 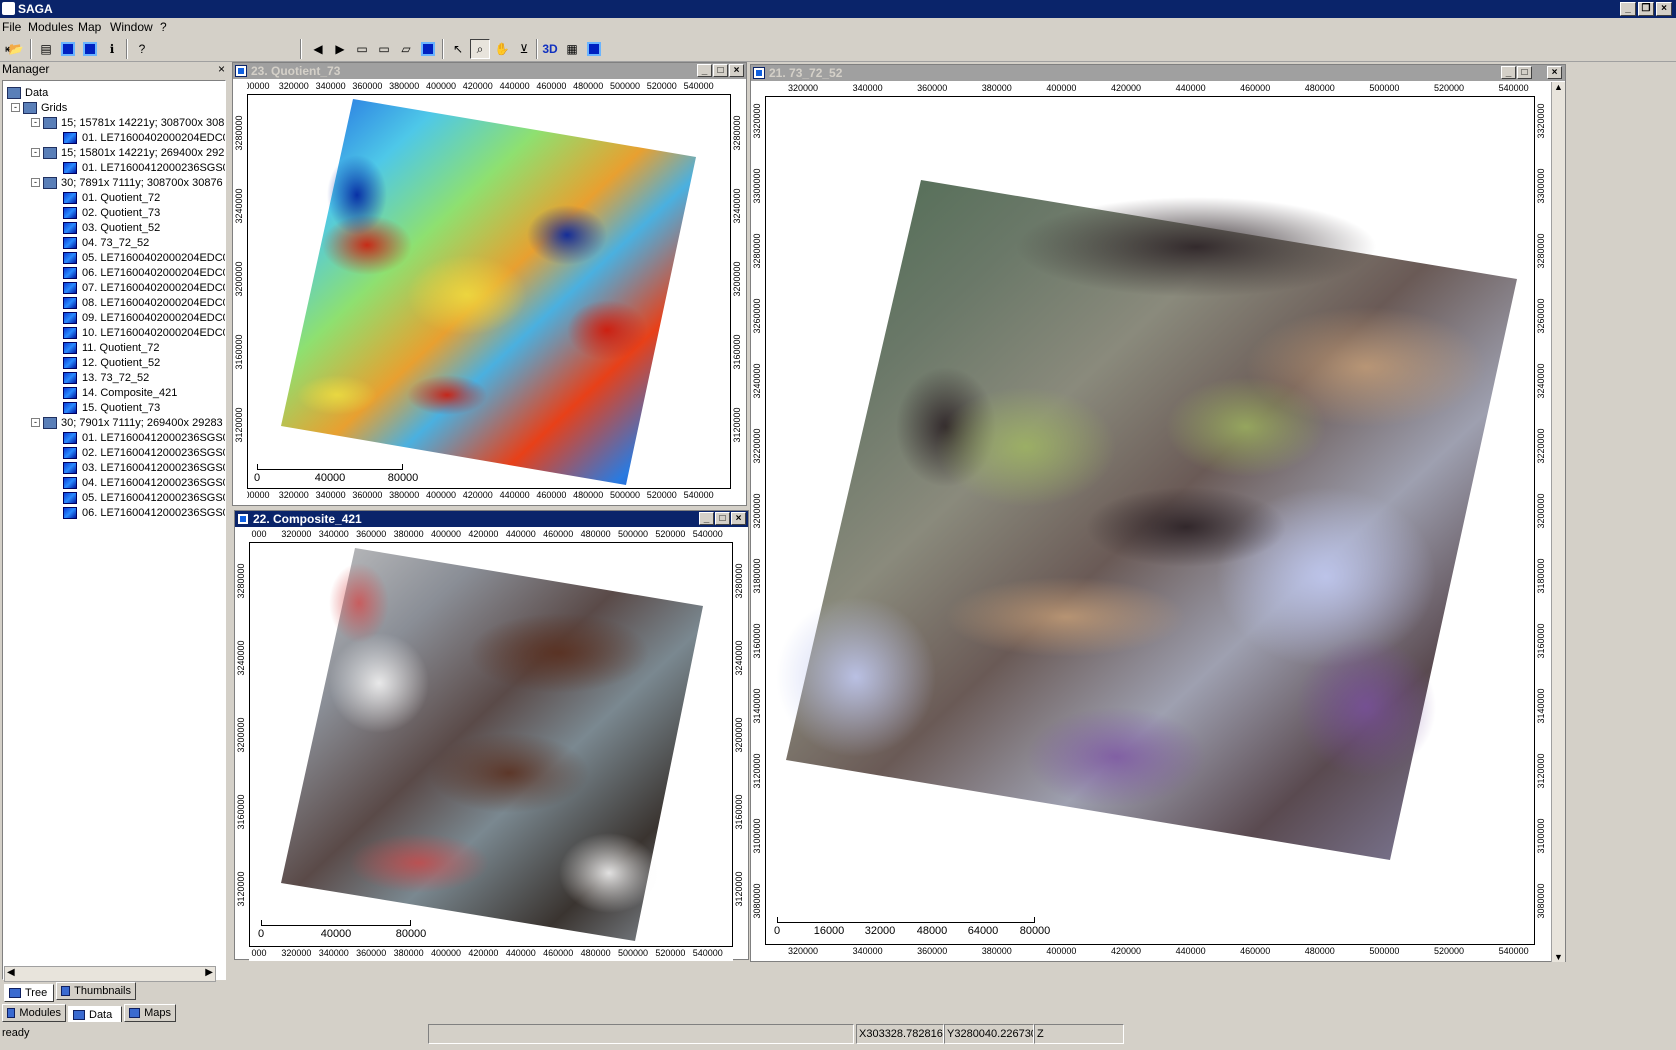 I want to click on x-tick-label: 480000, so click(x=1319, y=88).